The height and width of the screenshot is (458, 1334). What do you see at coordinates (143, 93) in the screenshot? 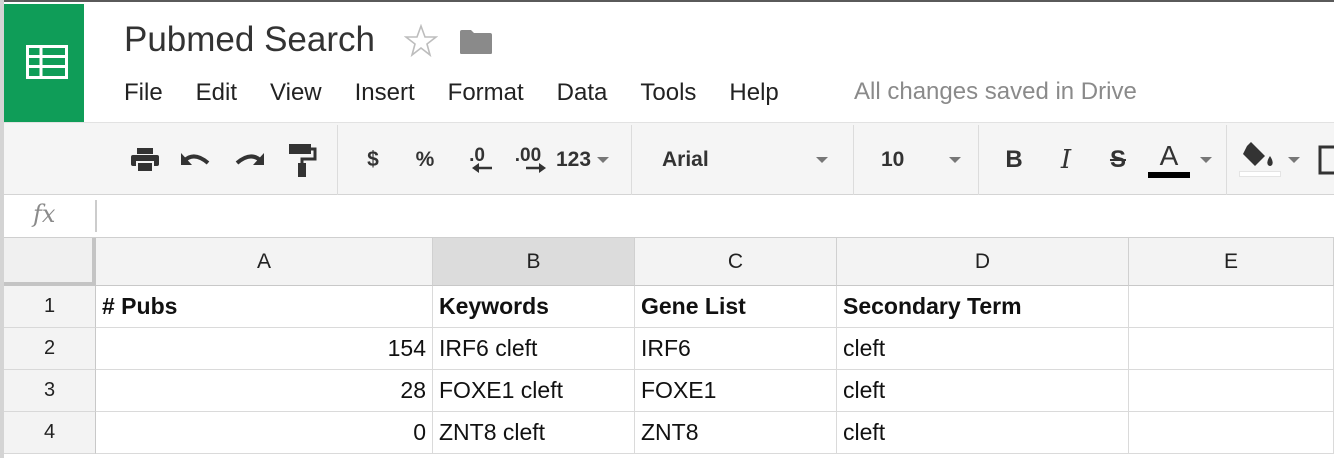
I see `menu-file: File` at bounding box center [143, 93].